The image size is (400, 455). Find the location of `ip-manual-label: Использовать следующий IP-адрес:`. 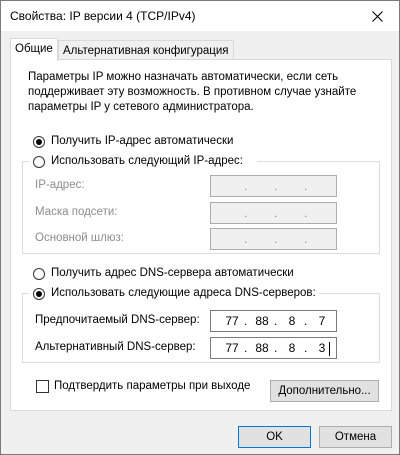

ip-manual-label: Использовать следующий IP-адрес: is located at coordinates (147, 161).